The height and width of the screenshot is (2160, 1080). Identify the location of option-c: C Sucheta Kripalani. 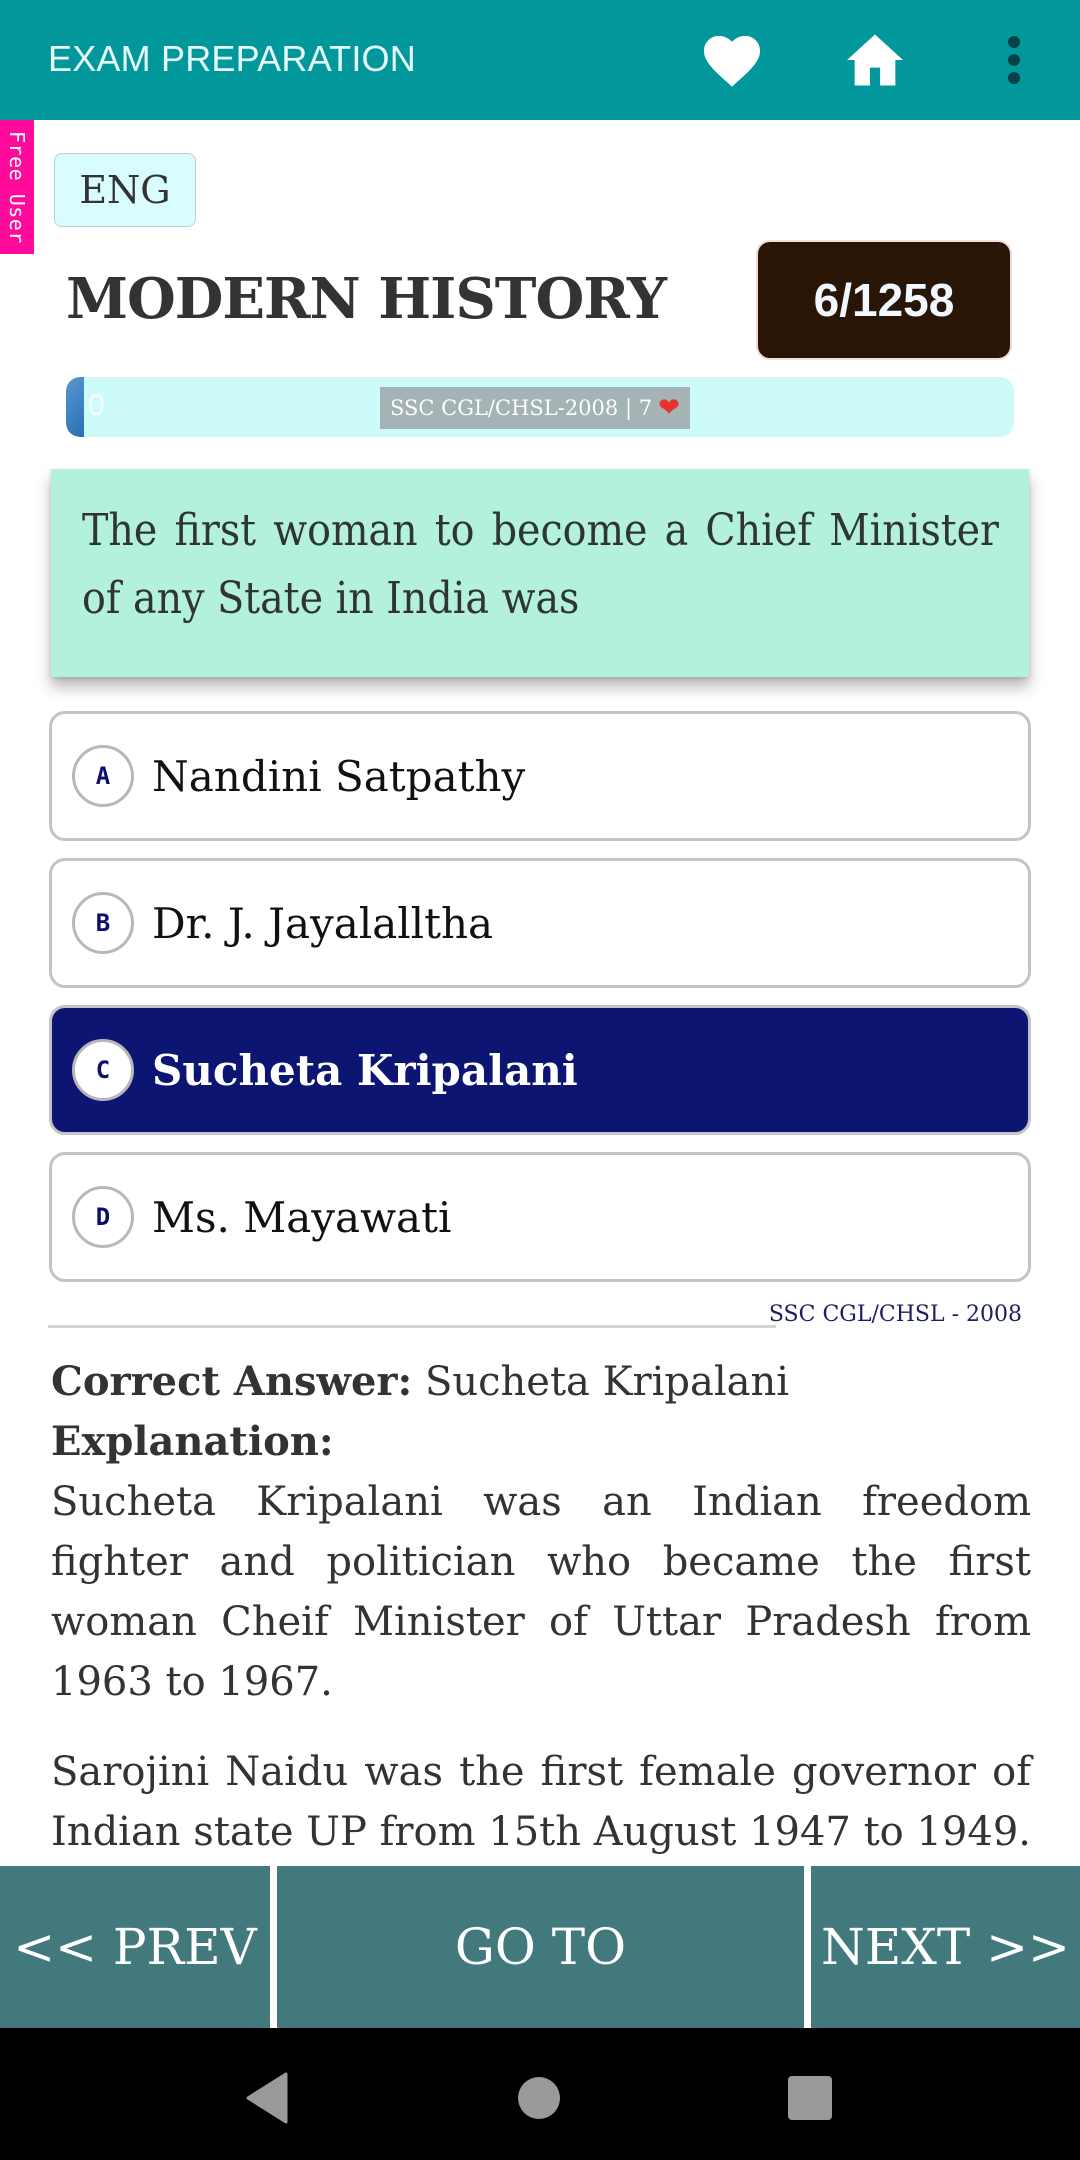
(540, 1070).